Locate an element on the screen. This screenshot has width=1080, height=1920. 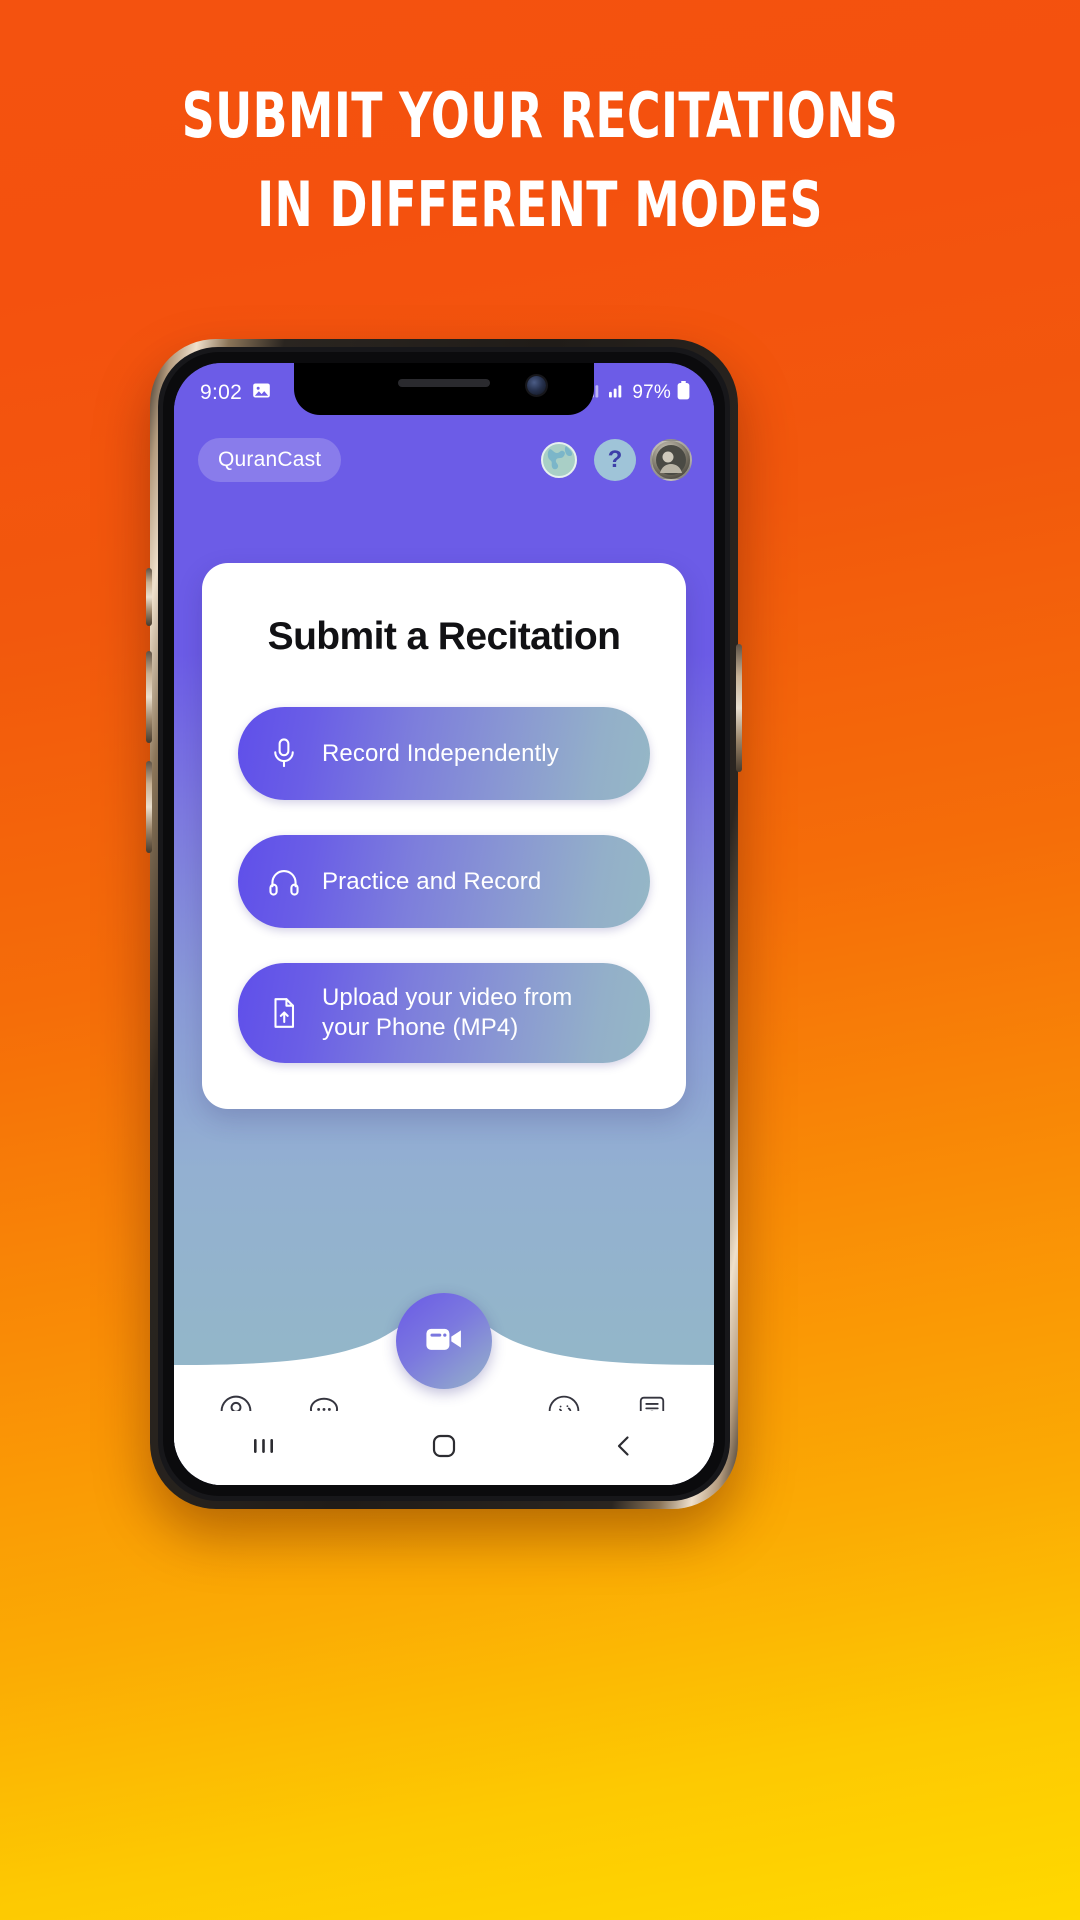
recents-button is located at coordinates (264, 1448).